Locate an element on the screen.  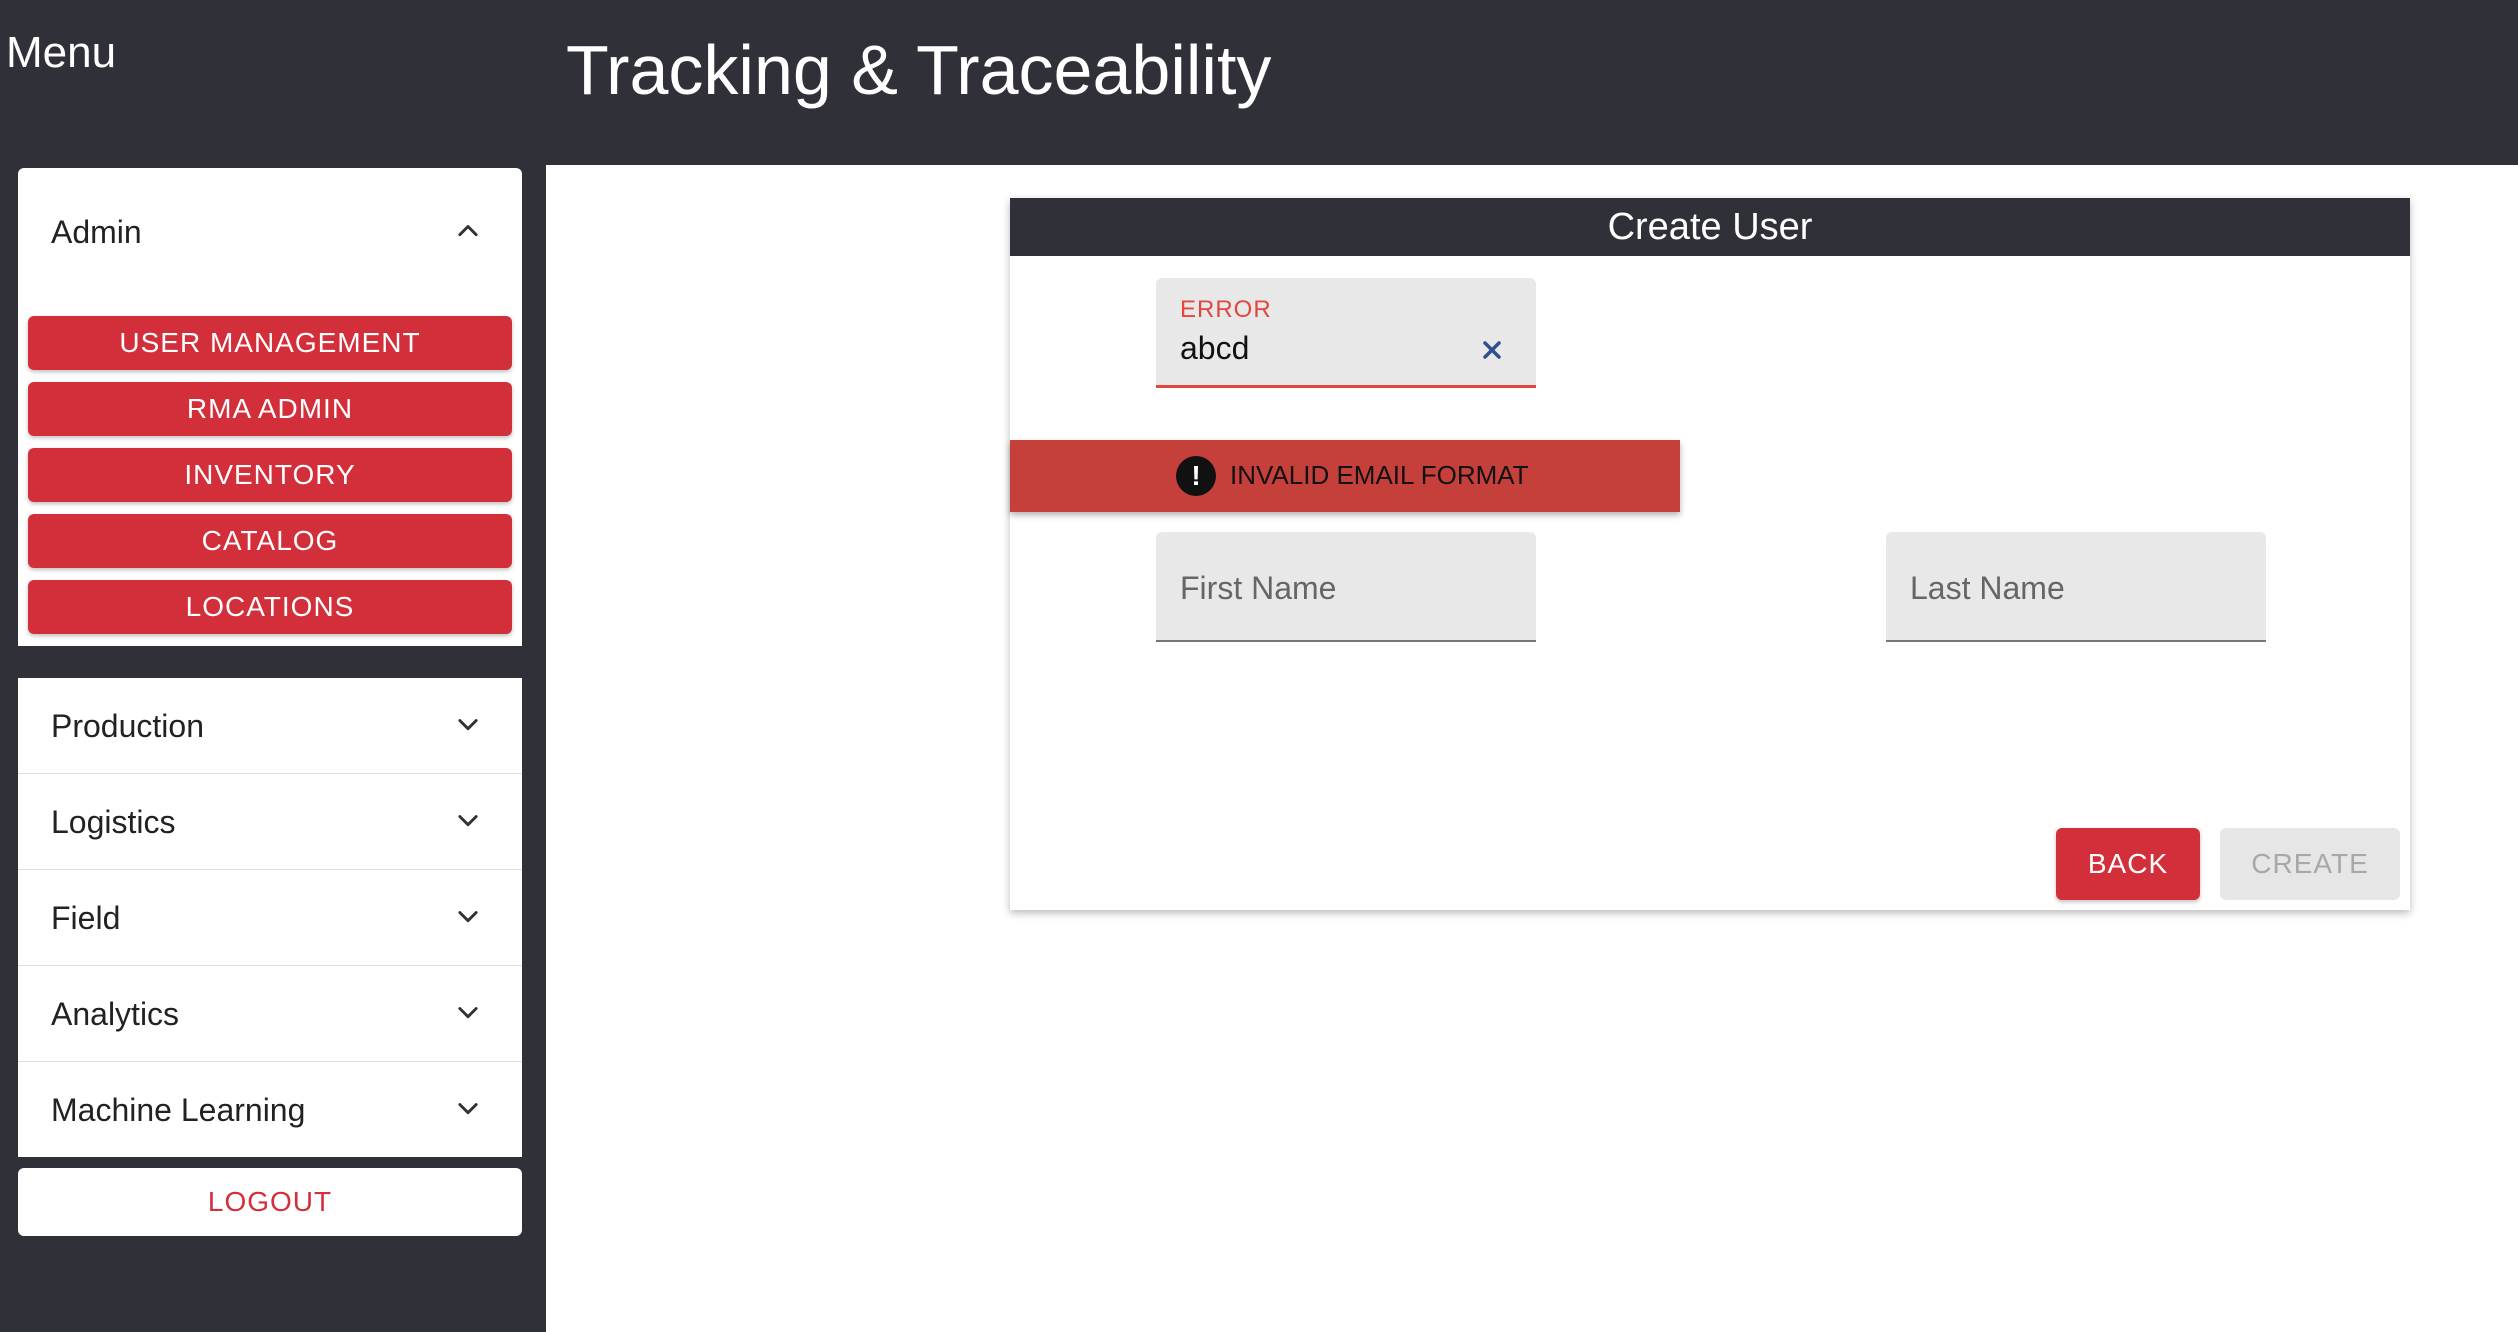
top-bar: Tracking & Traceability is located at coordinates (1532, 82).